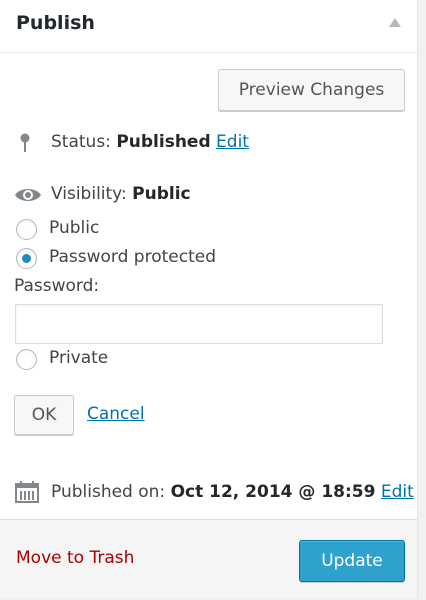  Describe the element at coordinates (25, 142) in the screenshot. I see `pin-icon` at that location.